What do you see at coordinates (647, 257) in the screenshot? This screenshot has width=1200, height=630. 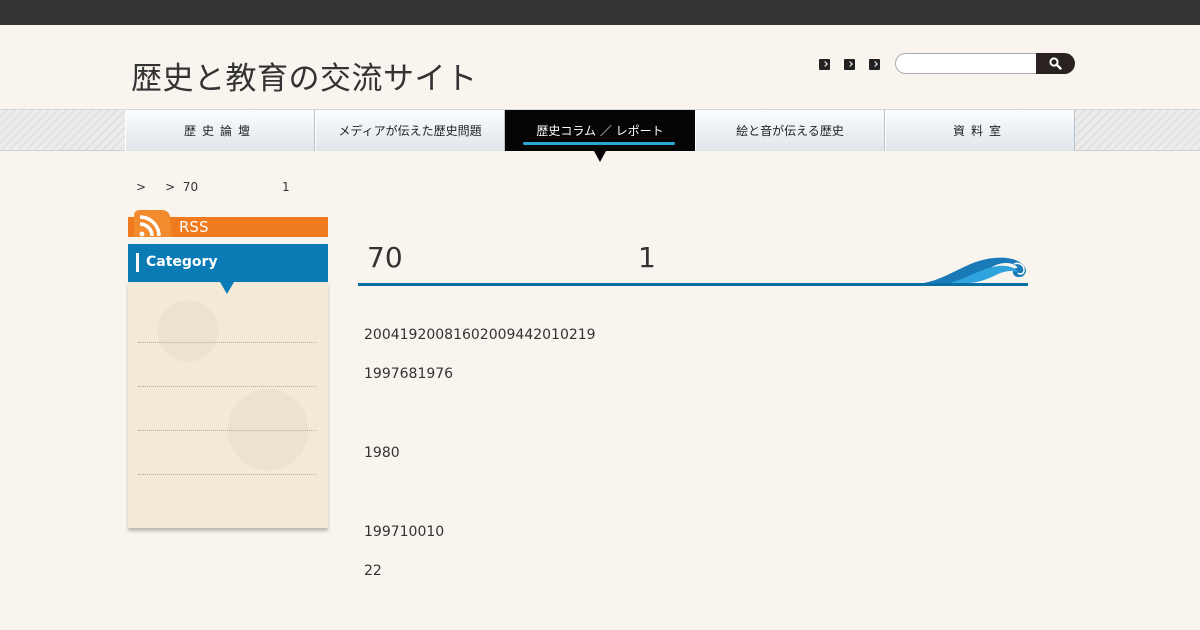 I see `article-title-part: 1` at bounding box center [647, 257].